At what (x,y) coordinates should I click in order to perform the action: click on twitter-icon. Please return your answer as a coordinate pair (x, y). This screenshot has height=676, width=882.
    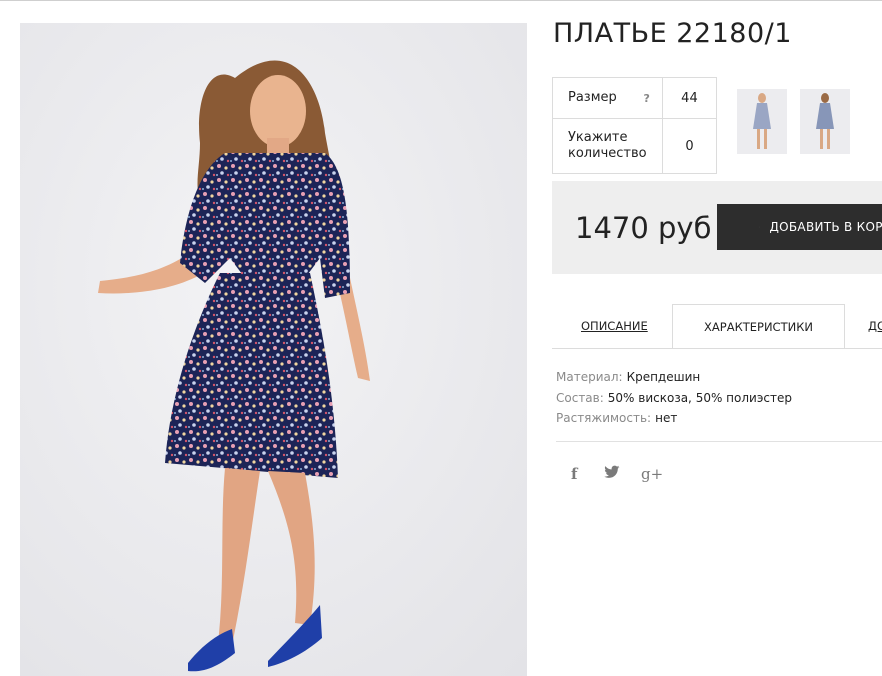
    Looking at the image, I should click on (612, 474).